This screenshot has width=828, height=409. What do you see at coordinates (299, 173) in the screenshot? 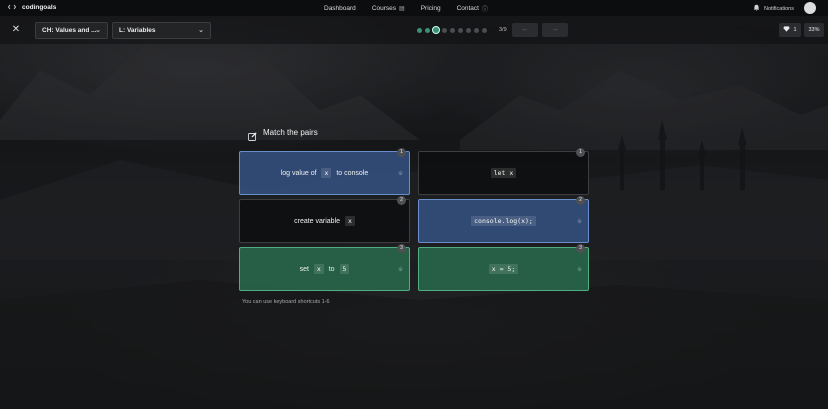
I see `card-text-part: log value of` at bounding box center [299, 173].